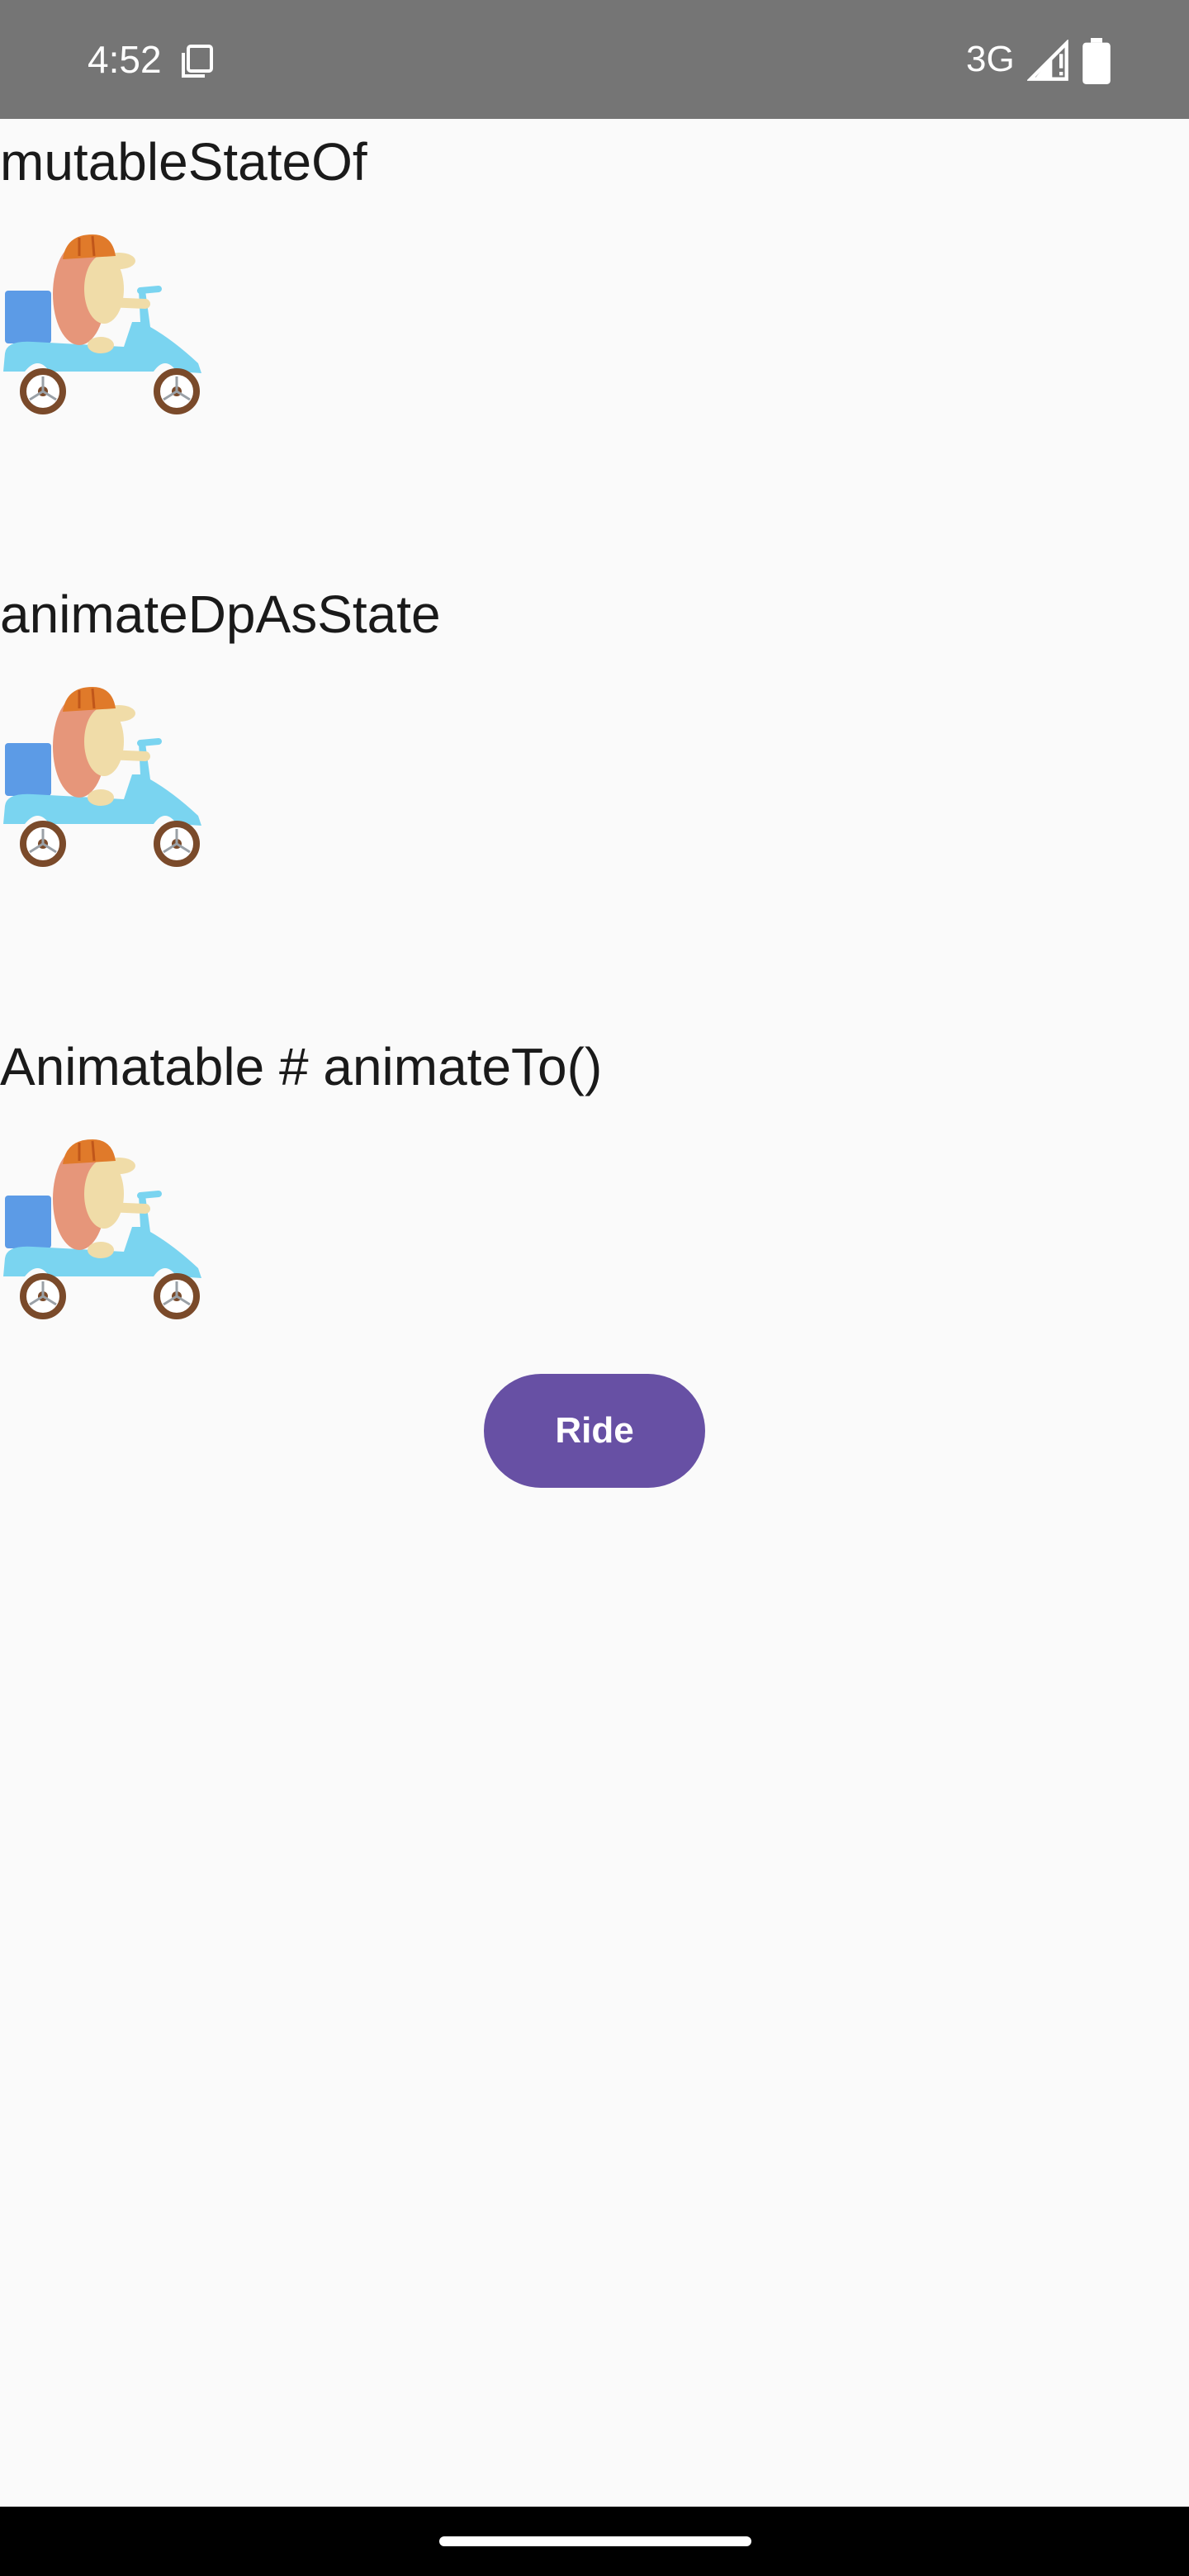 The height and width of the screenshot is (2576, 1189). I want to click on section-animate-dp-as-state: animateDpAsState, so click(594, 729).